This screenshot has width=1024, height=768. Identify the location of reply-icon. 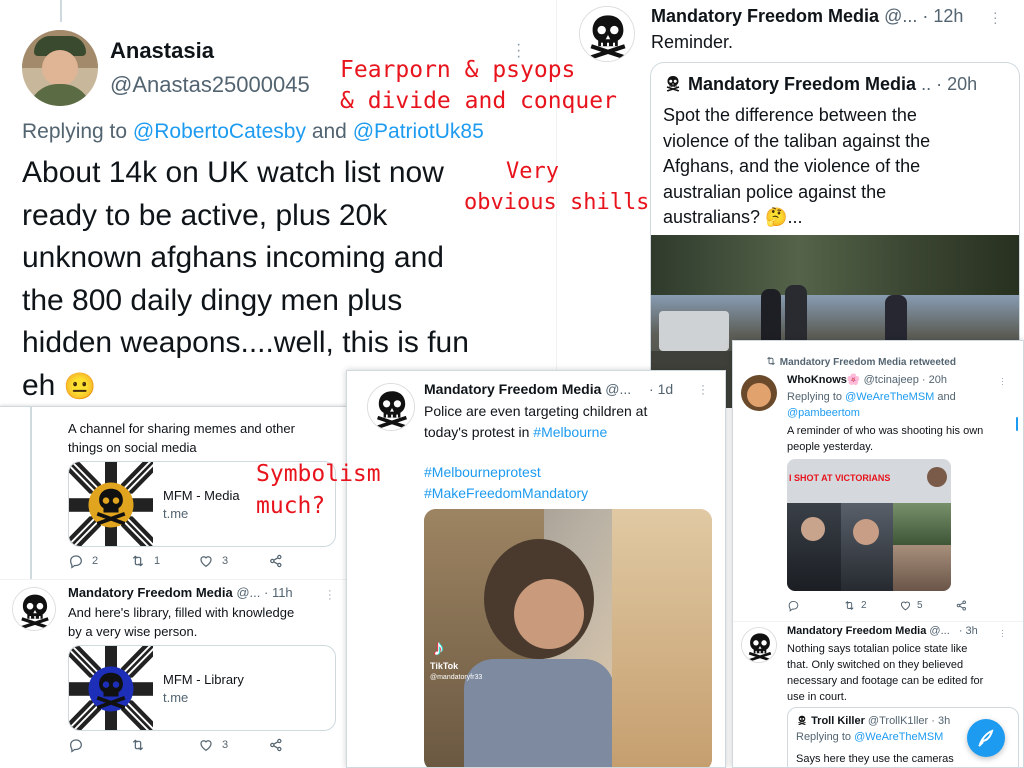
(76, 745).